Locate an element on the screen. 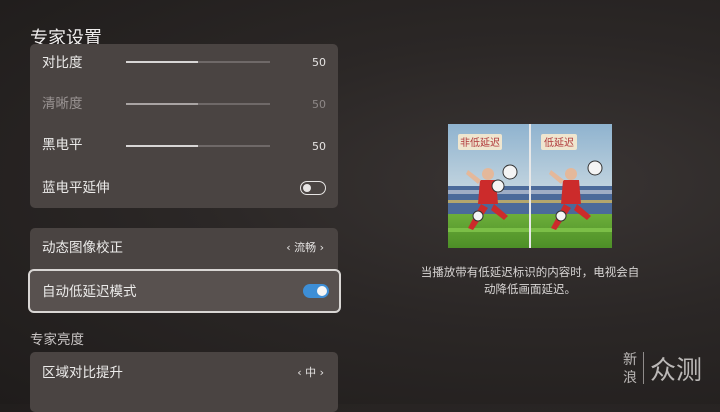  svg-text: 浪 is located at coordinates (630, 378).